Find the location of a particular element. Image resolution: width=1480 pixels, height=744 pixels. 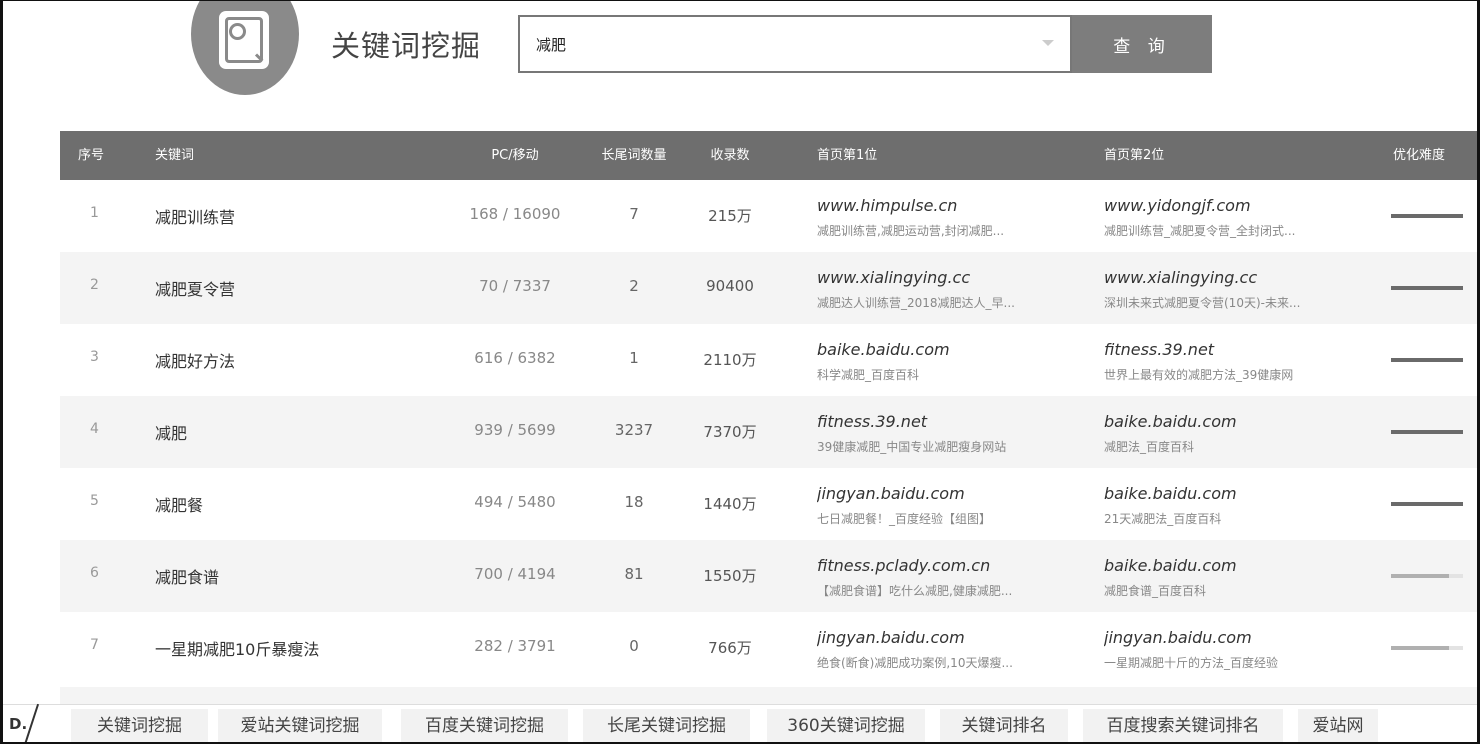

row-index: 7 is located at coordinates (94, 645).